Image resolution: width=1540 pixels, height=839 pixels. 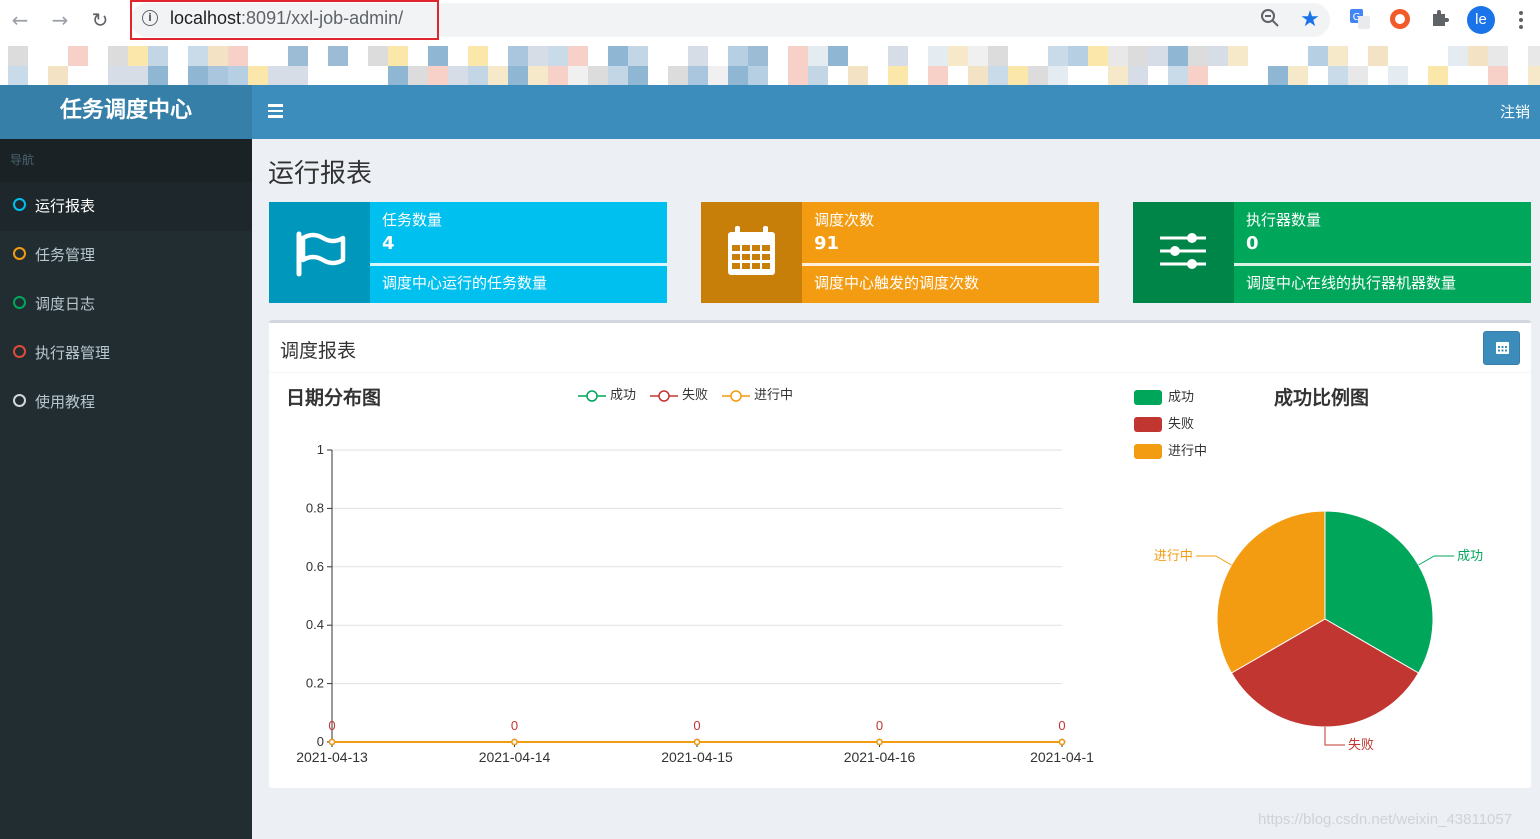 What do you see at coordinates (900, 252) in the screenshot?
I see `info-card-1: 调度次数 91 调度中心触发的调度次数` at bounding box center [900, 252].